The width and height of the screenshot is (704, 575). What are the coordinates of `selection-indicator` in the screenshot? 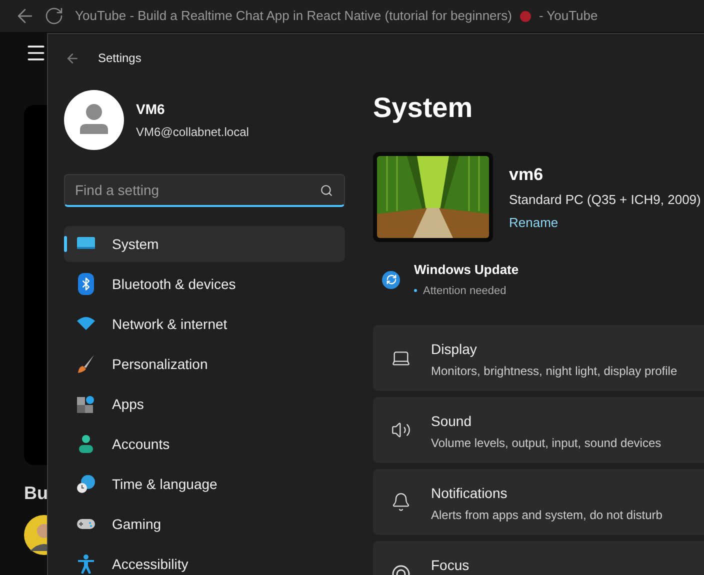 It's located at (65, 244).